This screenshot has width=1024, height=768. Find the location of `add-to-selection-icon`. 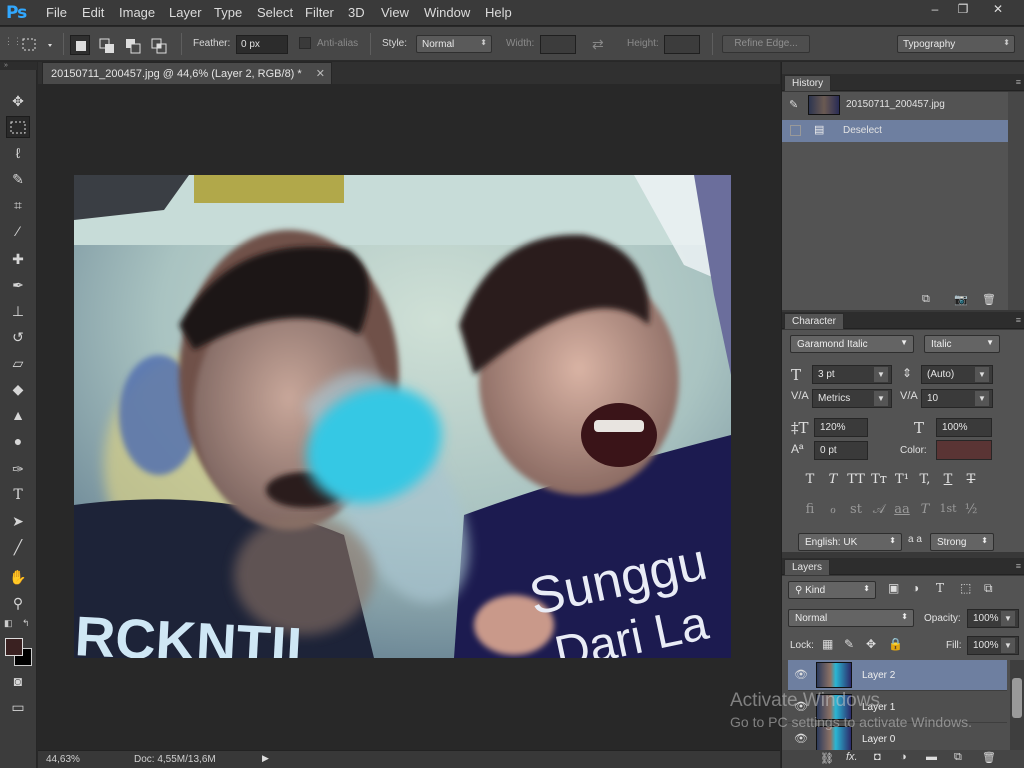

add-to-selection-icon is located at coordinates (106, 45).